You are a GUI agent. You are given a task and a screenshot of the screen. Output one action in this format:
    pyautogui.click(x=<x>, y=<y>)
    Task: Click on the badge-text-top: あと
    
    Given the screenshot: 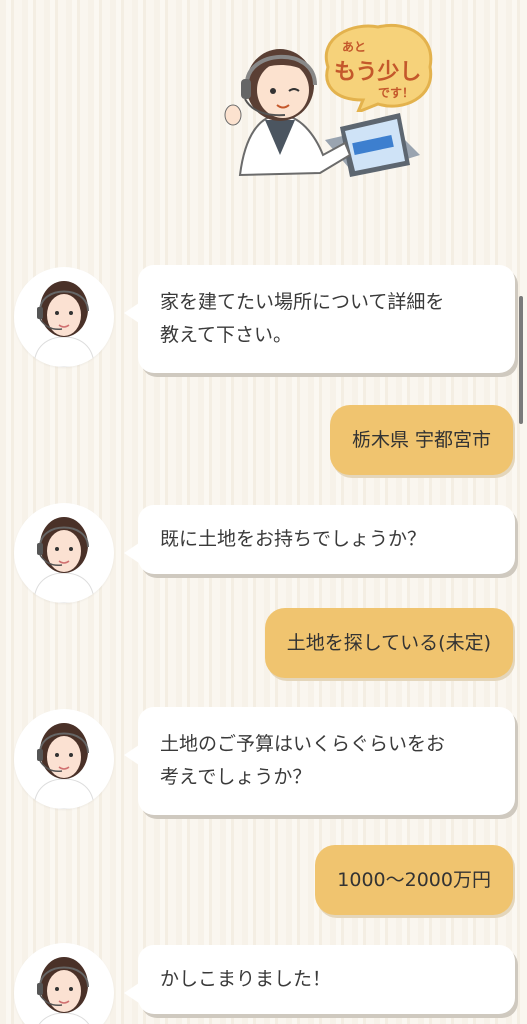 What is the action you would take?
    pyautogui.click(x=354, y=47)
    